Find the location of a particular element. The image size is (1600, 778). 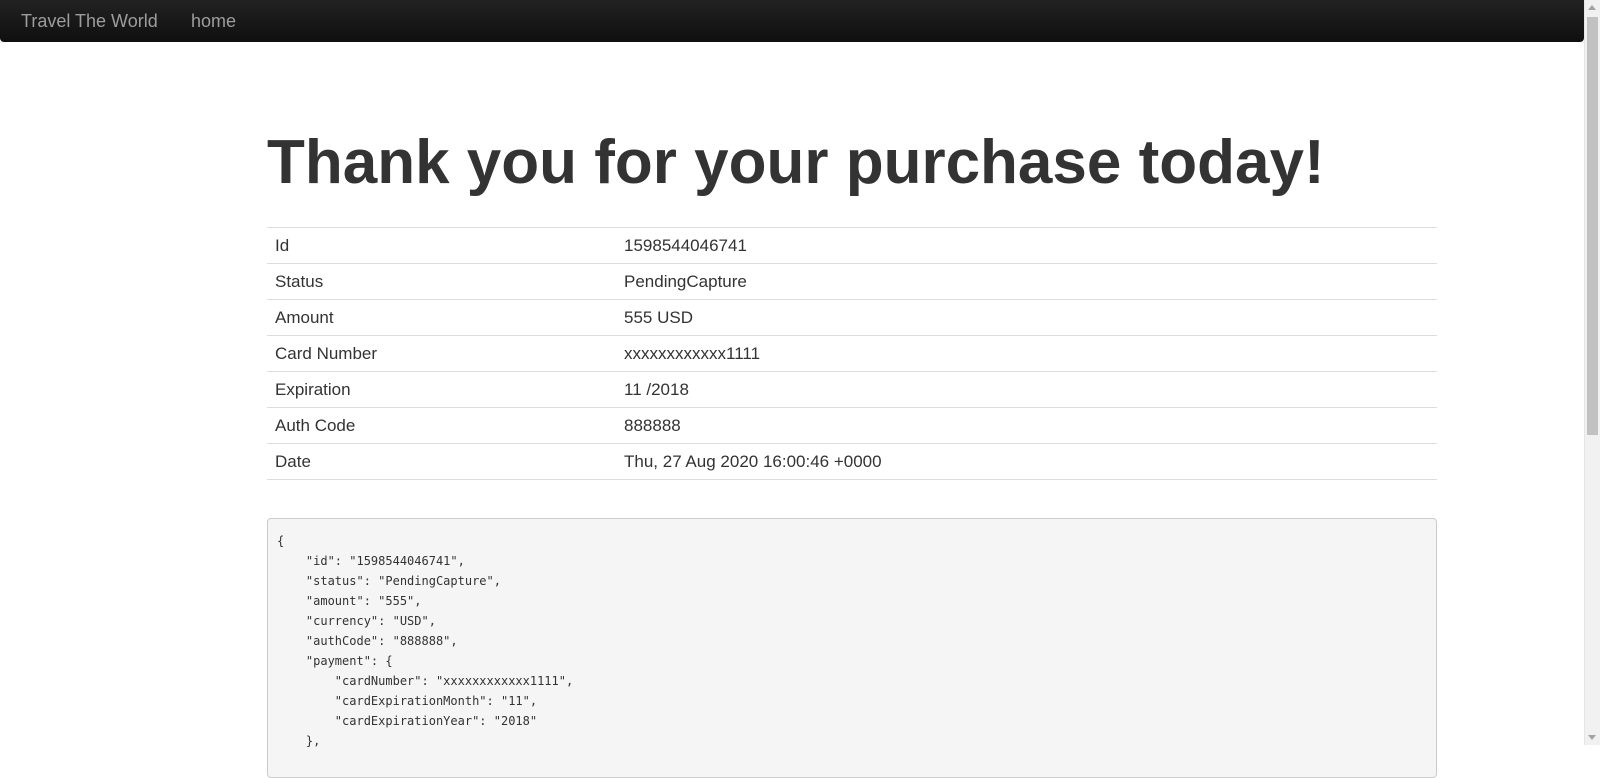

json-line: "status": "PendingCapture", is located at coordinates (389, 581).